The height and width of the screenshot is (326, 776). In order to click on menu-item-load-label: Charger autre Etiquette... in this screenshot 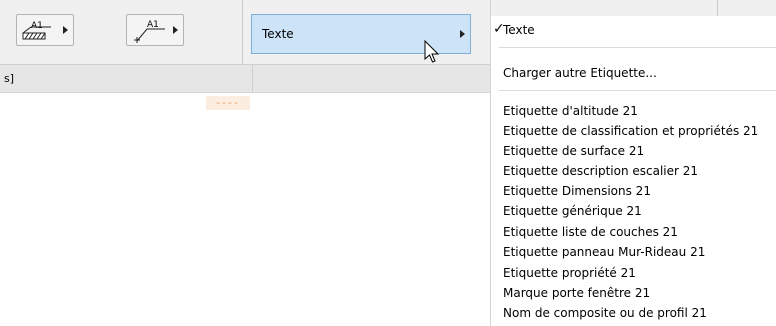, I will do `click(580, 73)`.